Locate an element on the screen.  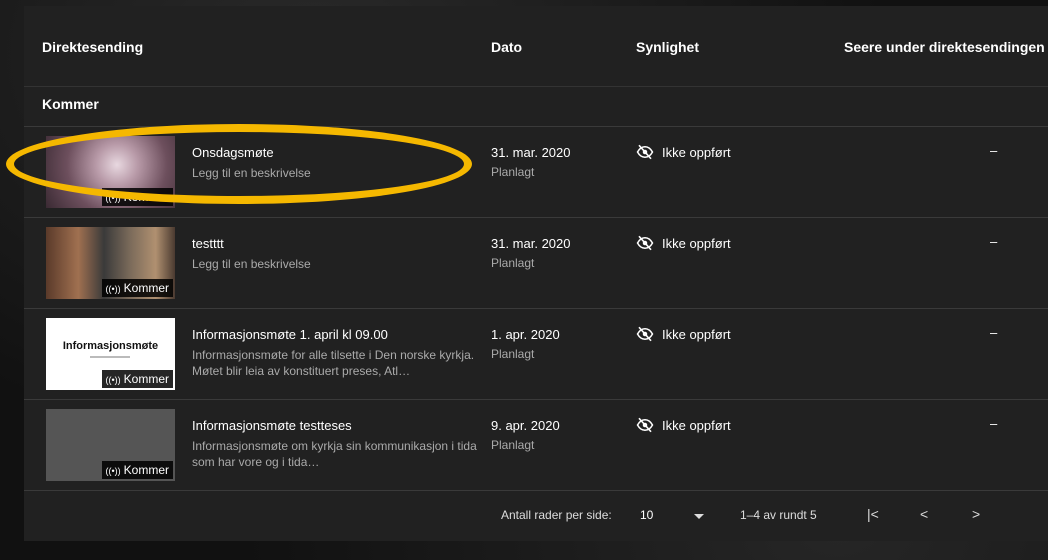
video-title: Informasjonsmøte 1. april kl 09.00 is located at coordinates (290, 334).